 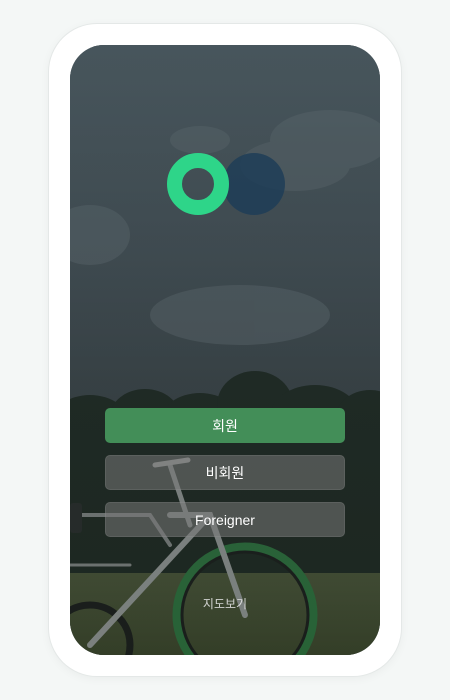 I want to click on view-map-link: 지도보기, so click(x=225, y=603).